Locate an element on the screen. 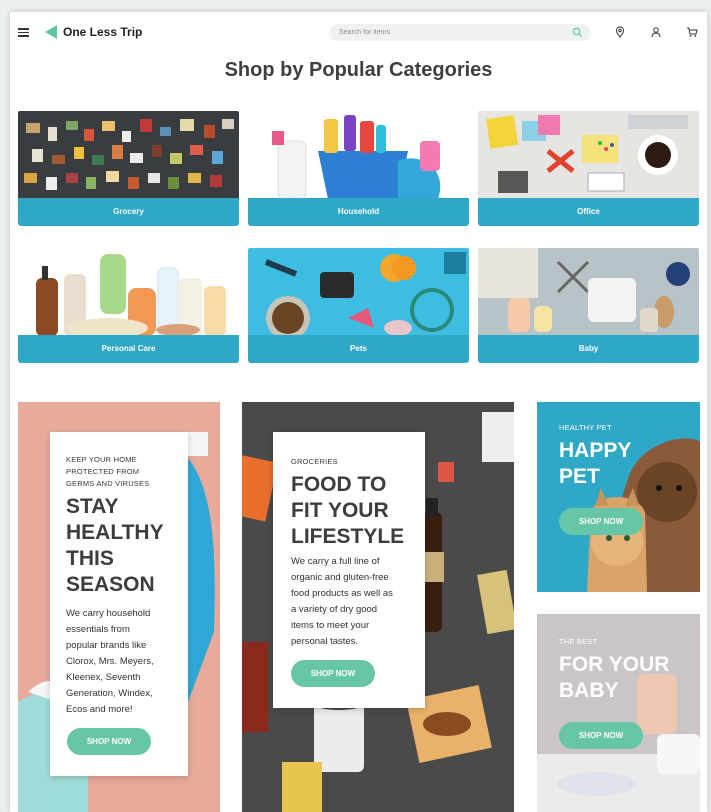 The width and height of the screenshot is (711, 812). category-label: Household is located at coordinates (358, 212).